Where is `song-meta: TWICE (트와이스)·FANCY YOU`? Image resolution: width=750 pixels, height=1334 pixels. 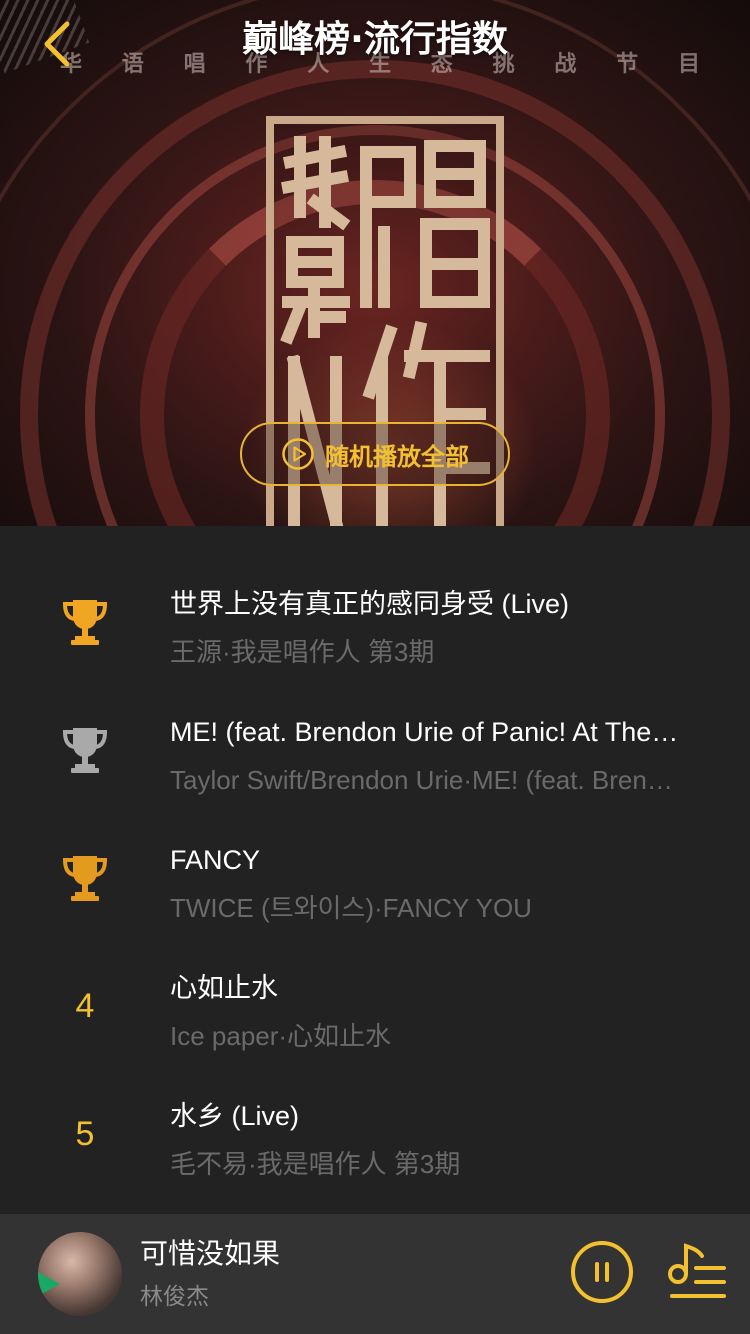
song-meta: TWICE (트와이스)·FANCY YOU is located at coordinates (351, 908).